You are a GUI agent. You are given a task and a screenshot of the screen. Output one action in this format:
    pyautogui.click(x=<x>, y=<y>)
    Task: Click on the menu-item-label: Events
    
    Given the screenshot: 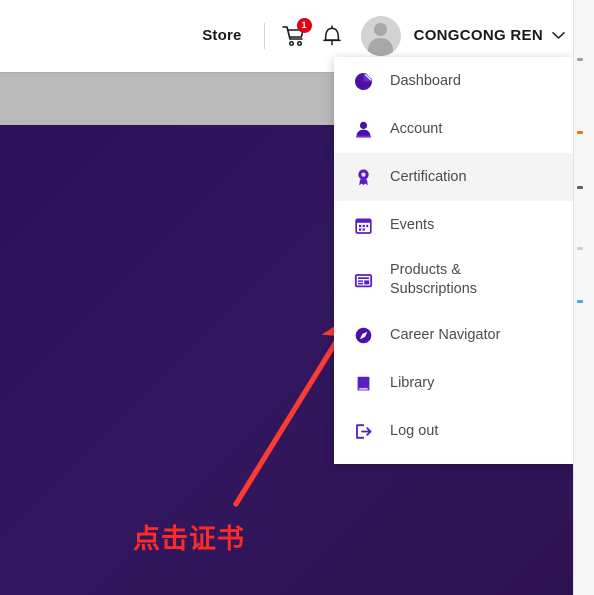 What is the action you would take?
    pyautogui.click(x=412, y=224)
    